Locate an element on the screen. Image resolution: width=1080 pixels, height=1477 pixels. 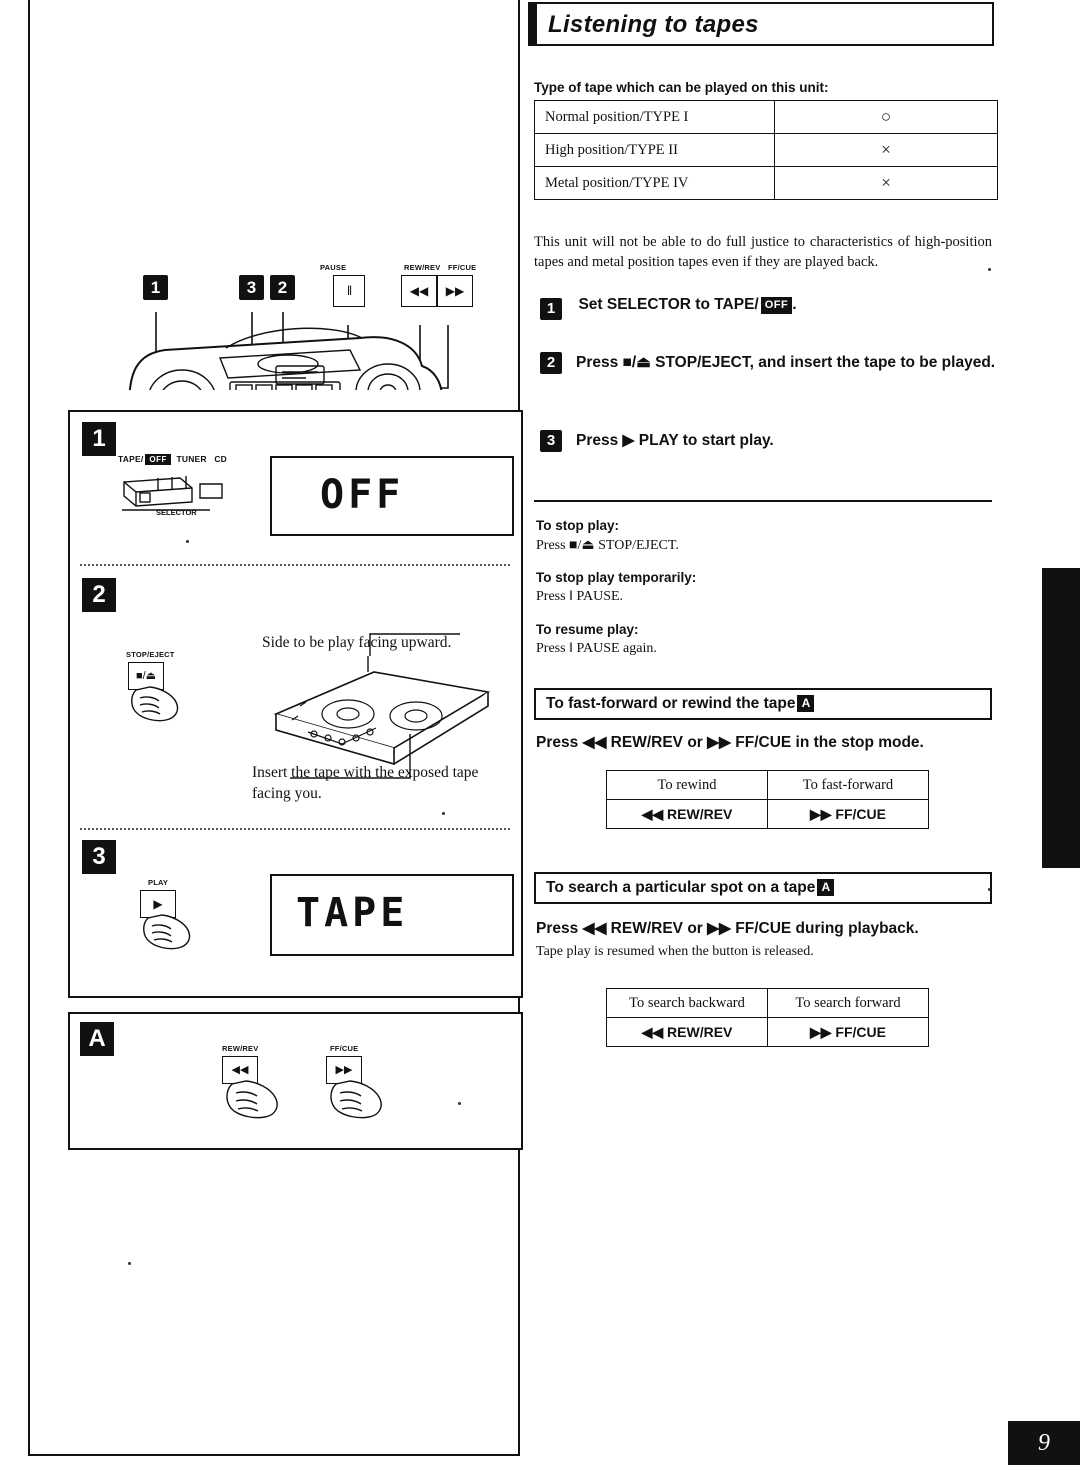
ff-table-value-1: ▶▶ FF/CUE is located at coordinates (848, 814).